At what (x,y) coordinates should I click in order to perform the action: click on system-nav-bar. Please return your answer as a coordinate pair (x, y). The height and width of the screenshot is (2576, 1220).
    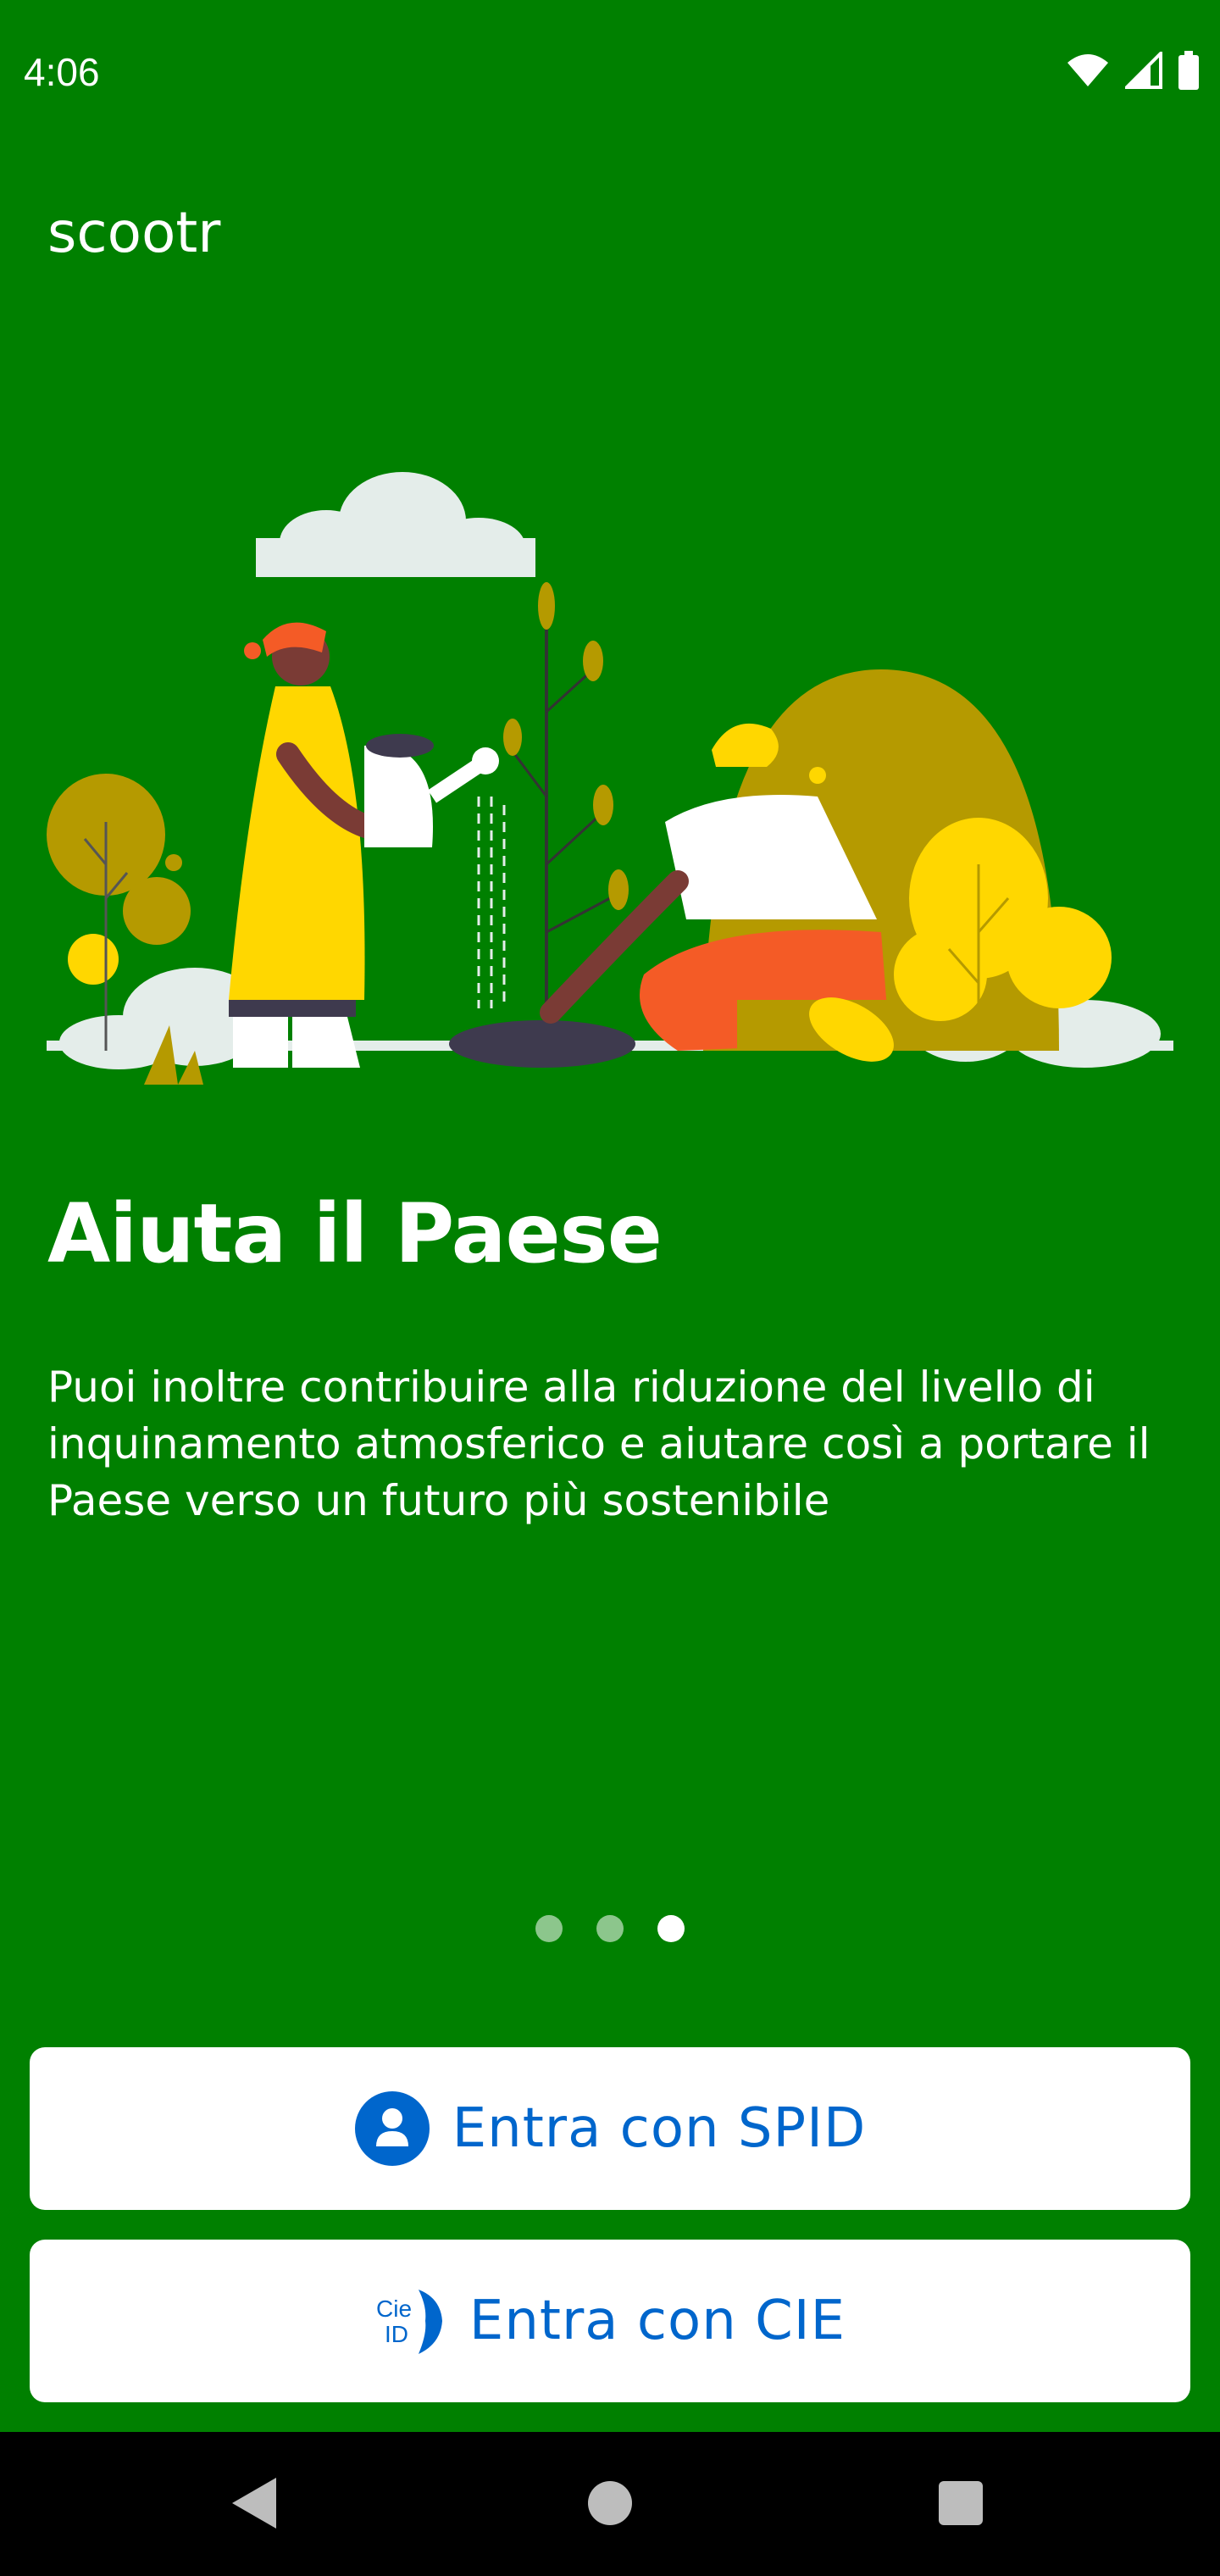
    Looking at the image, I should click on (610, 2504).